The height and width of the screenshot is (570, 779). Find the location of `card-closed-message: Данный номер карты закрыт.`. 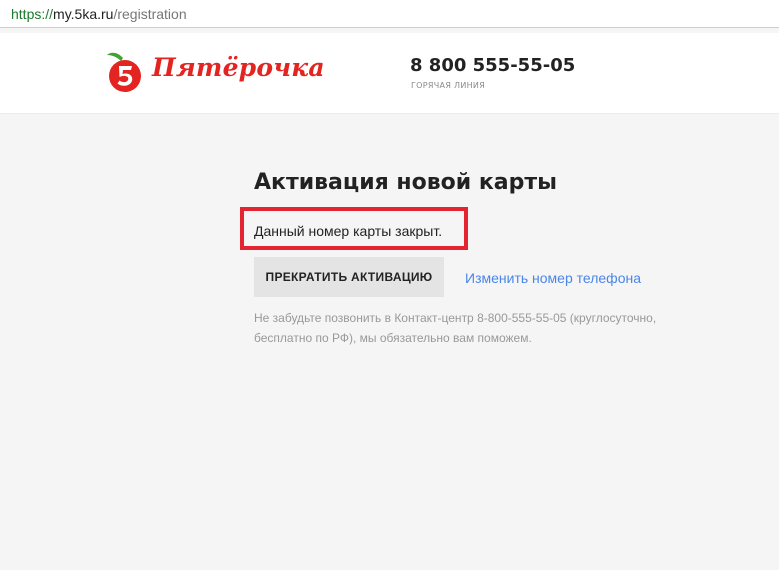

card-closed-message: Данный номер карты закрыт. is located at coordinates (348, 231).